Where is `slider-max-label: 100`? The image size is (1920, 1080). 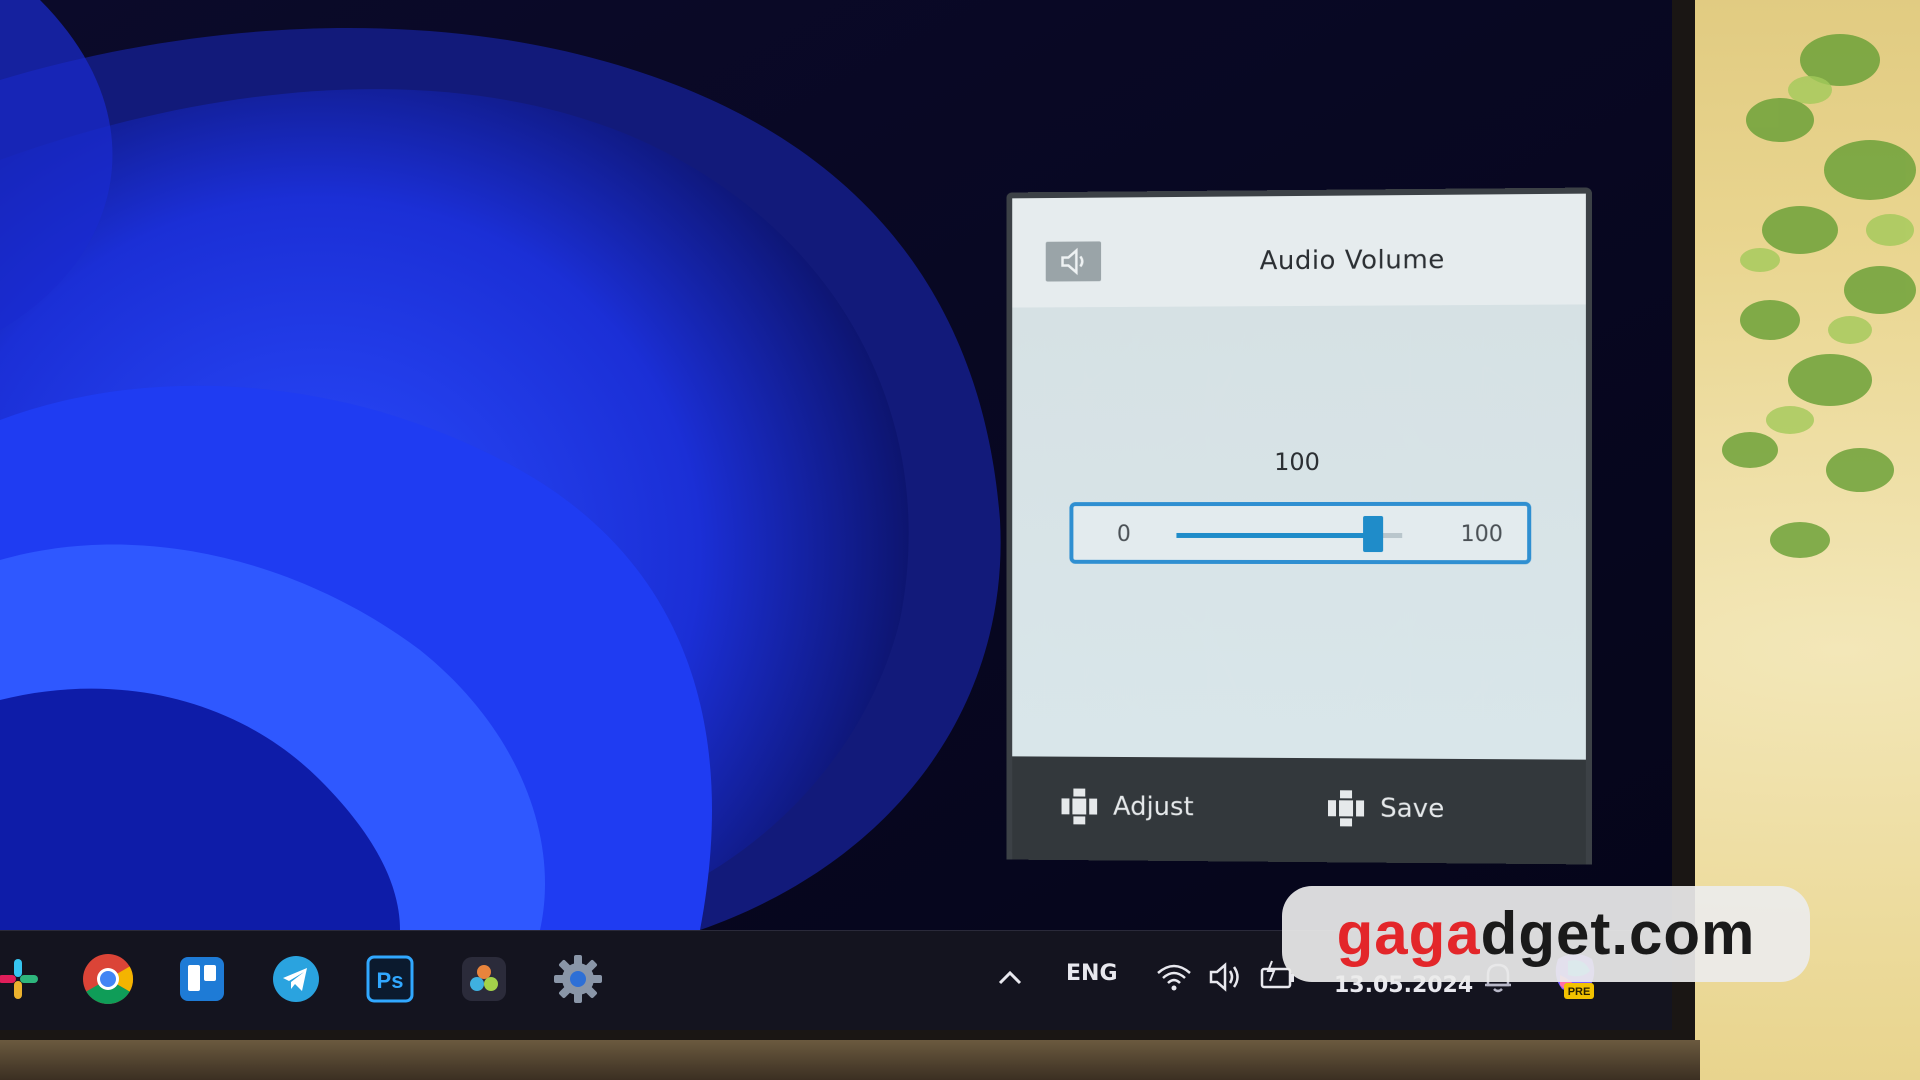 slider-max-label: 100 is located at coordinates (1481, 534).